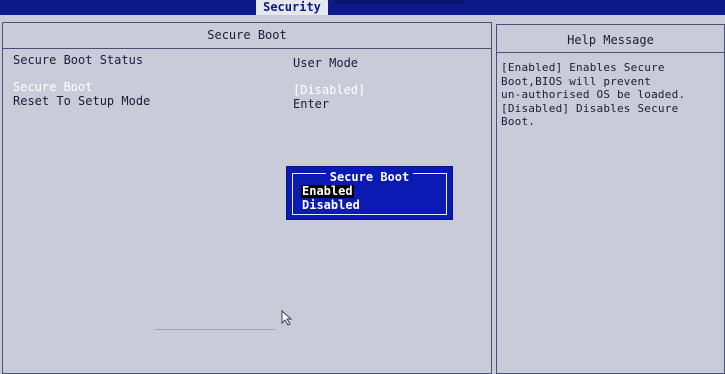 Image resolution: width=725 pixels, height=374 pixels. What do you see at coordinates (81, 101) in the screenshot?
I see `reset-to-setup-mode-item: Reset To Setup Mode` at bounding box center [81, 101].